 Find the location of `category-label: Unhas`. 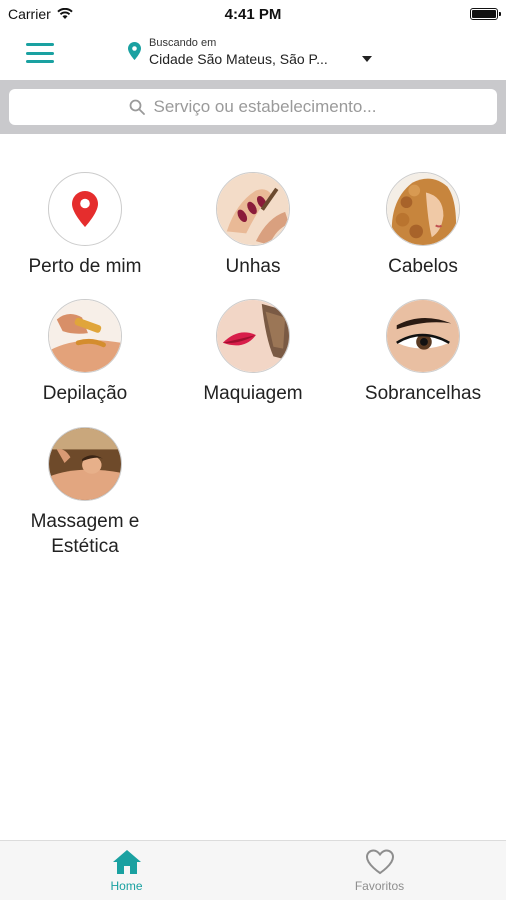

category-label: Unhas is located at coordinates (253, 266).